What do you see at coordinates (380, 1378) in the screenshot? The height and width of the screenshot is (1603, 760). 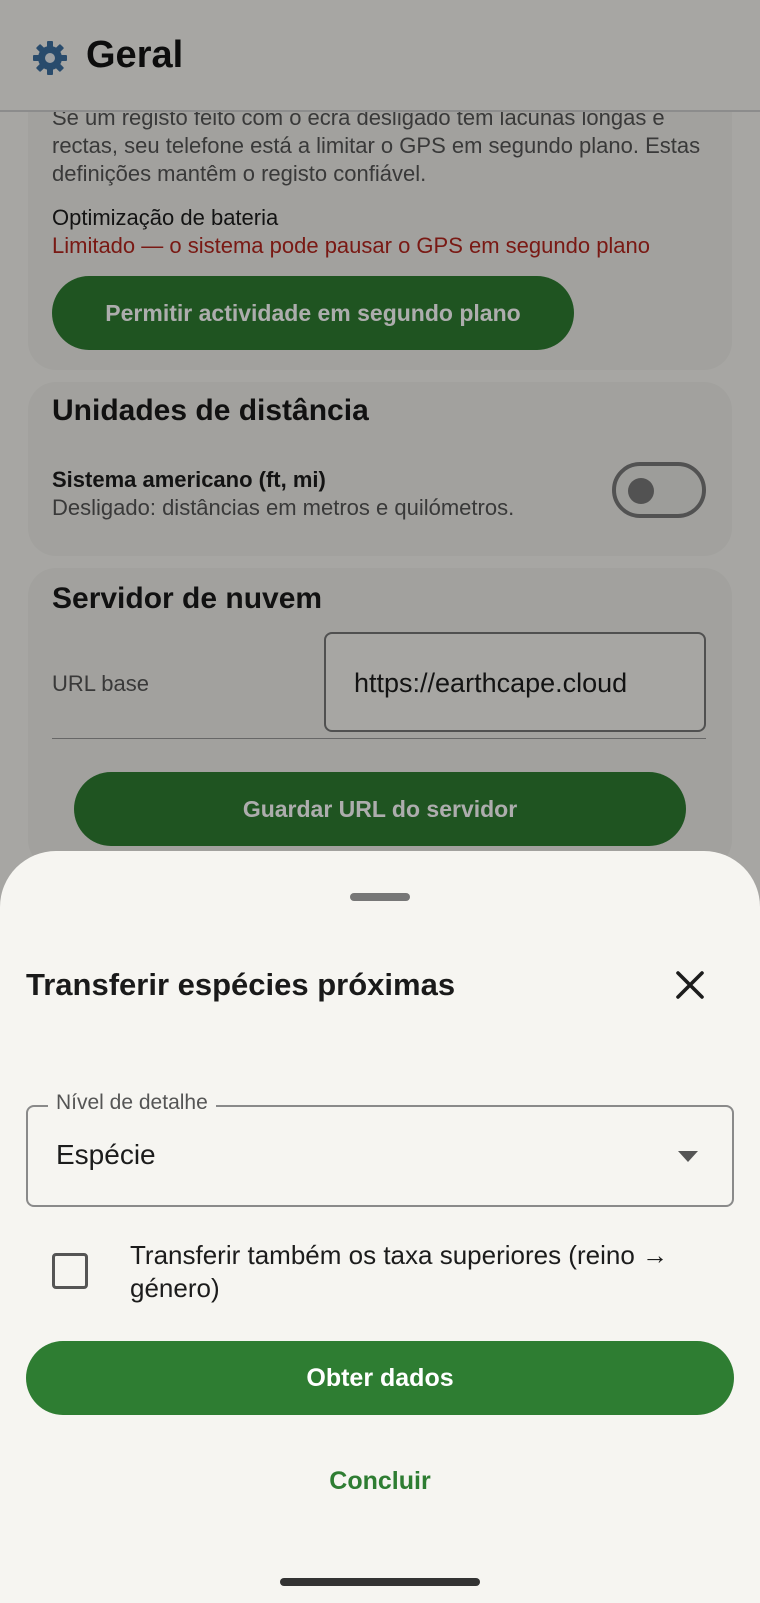 I see `fetch-data-button: Obter dados` at bounding box center [380, 1378].